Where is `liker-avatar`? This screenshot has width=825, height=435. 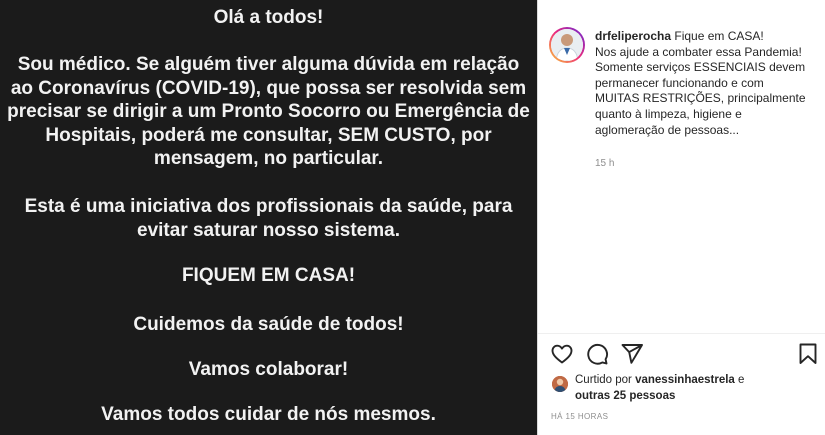 liker-avatar is located at coordinates (560, 384).